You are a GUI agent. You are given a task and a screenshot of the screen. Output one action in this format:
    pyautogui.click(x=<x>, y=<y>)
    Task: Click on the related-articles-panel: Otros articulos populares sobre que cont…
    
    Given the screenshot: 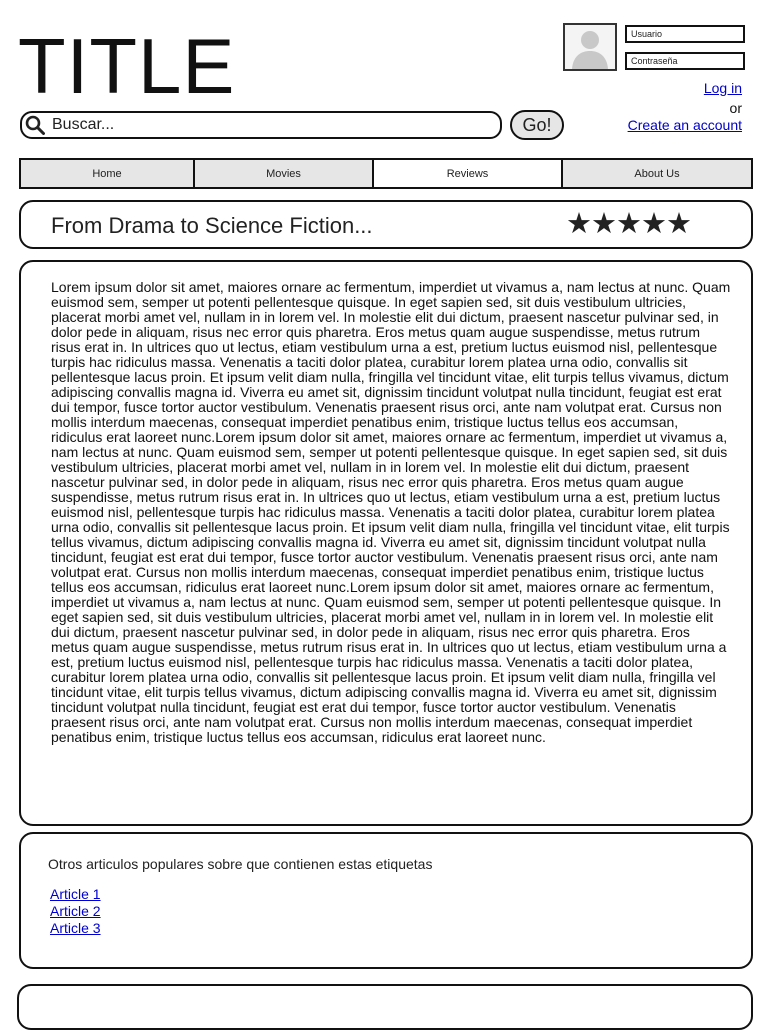 What is the action you would take?
    pyautogui.click(x=386, y=900)
    